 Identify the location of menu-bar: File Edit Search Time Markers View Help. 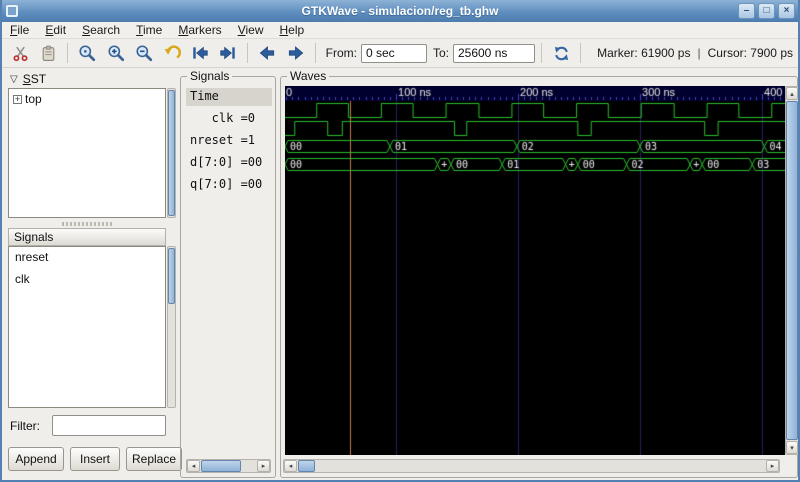
(400, 30).